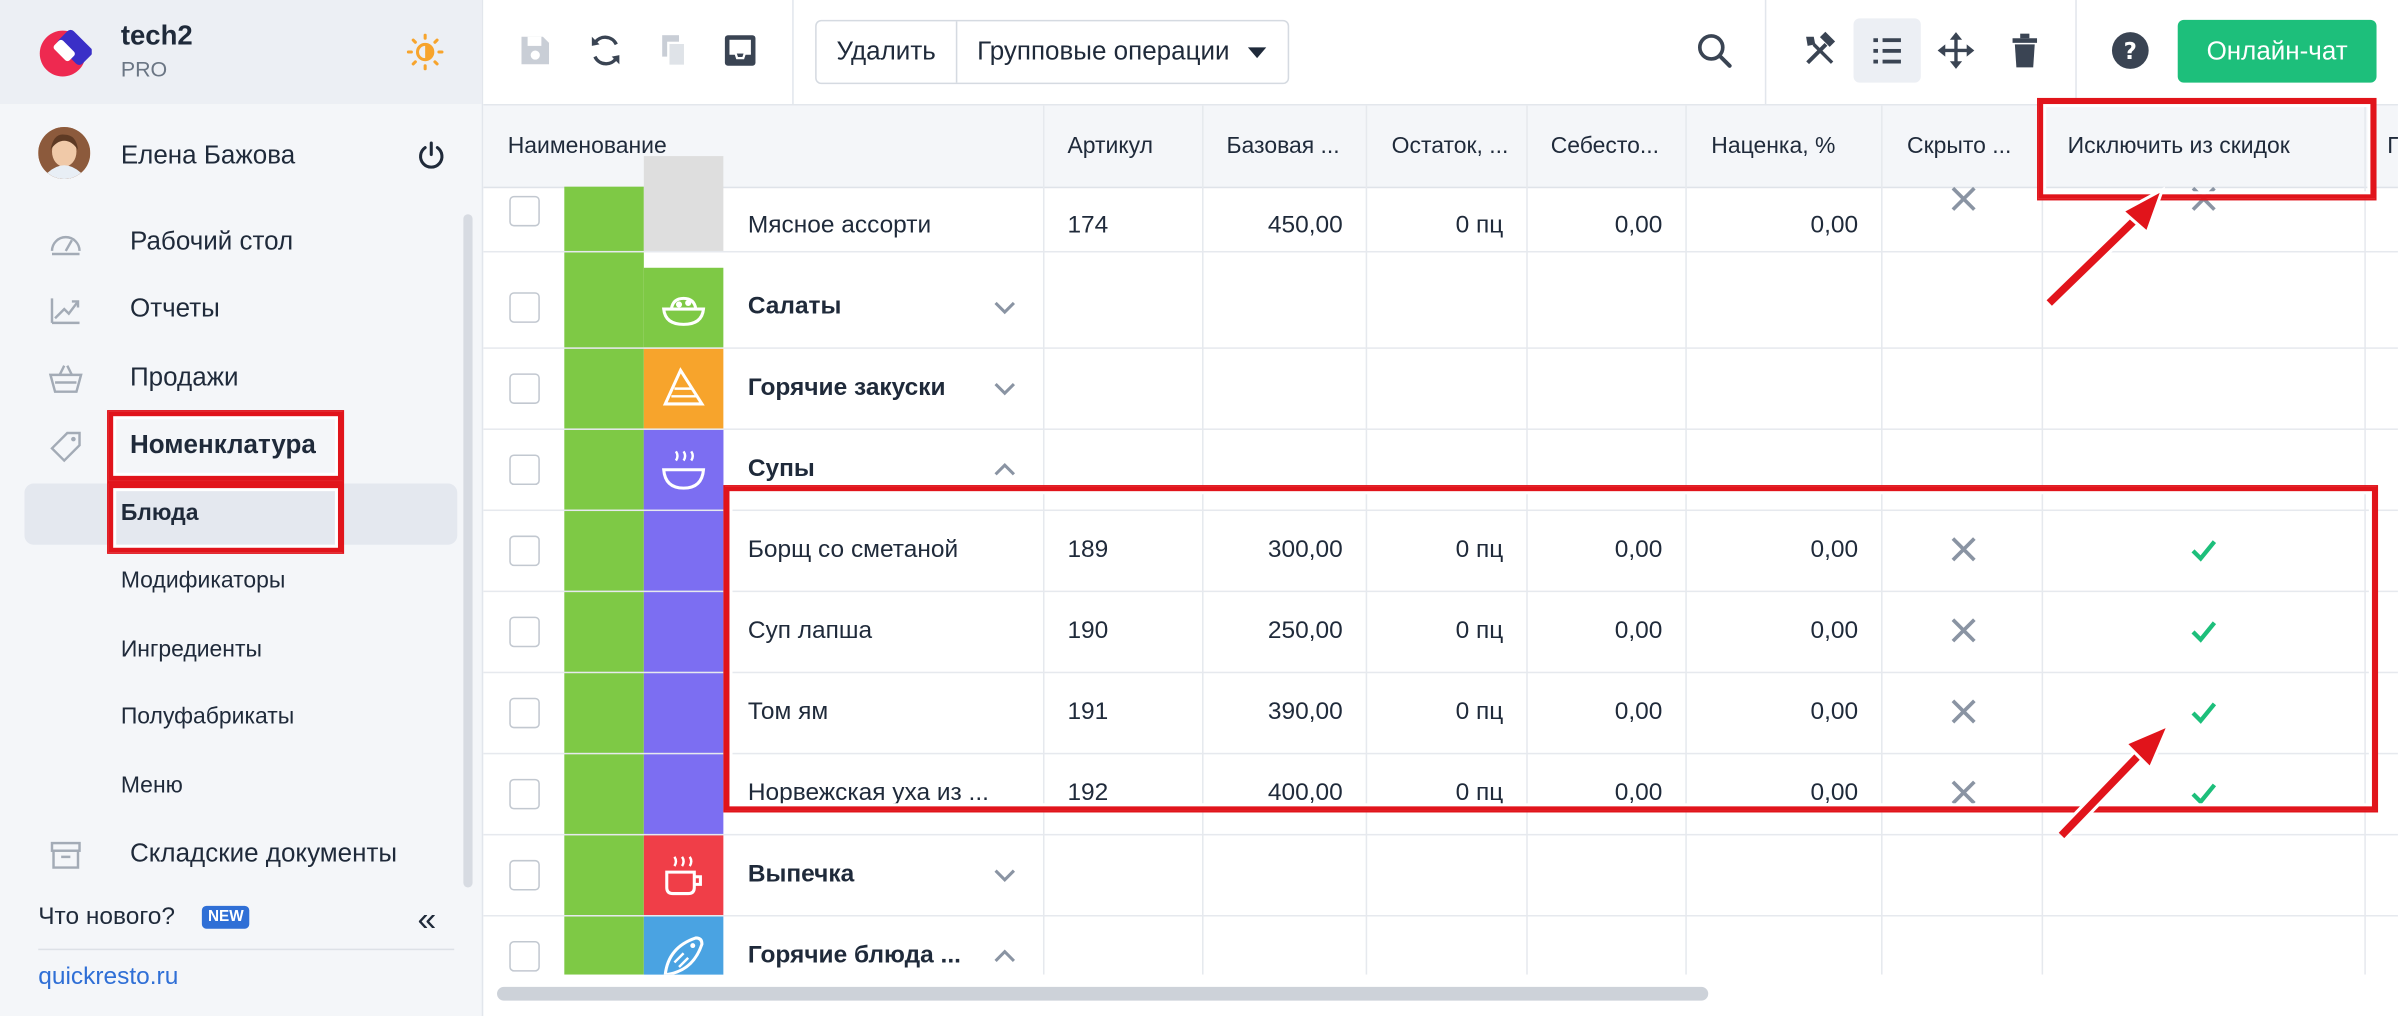 This screenshot has height=1016, width=2398. I want to click on online-chat-button: Онлайн-чат, so click(2277, 51).